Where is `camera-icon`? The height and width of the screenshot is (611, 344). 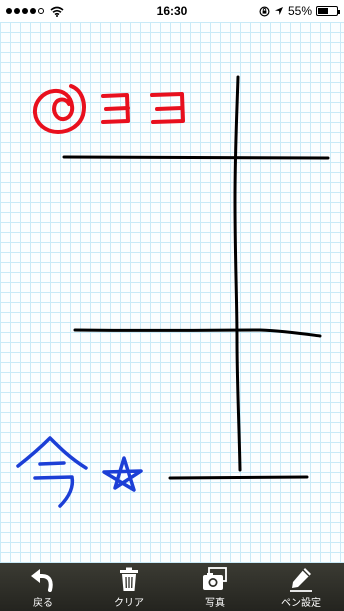
camera-icon is located at coordinates (215, 578).